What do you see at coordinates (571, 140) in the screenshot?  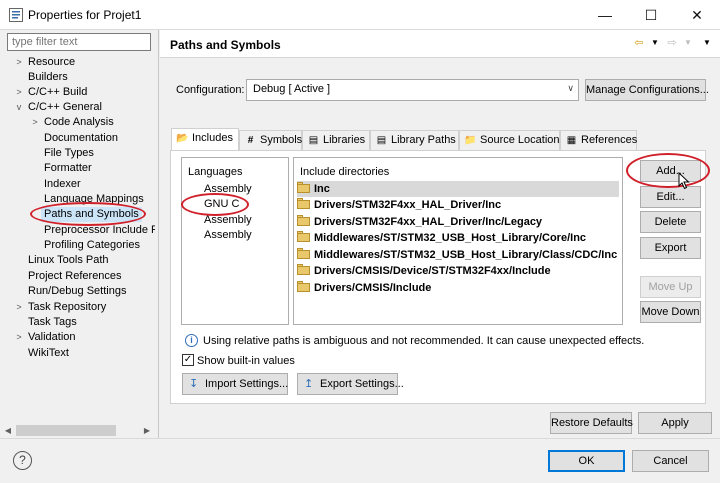 I see `references-icon: ▦` at bounding box center [571, 140].